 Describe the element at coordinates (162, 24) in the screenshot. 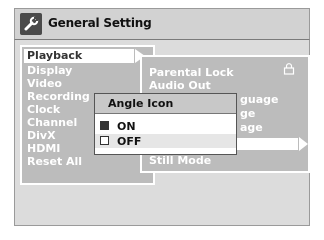

I see `header-bar: General Setting` at that location.